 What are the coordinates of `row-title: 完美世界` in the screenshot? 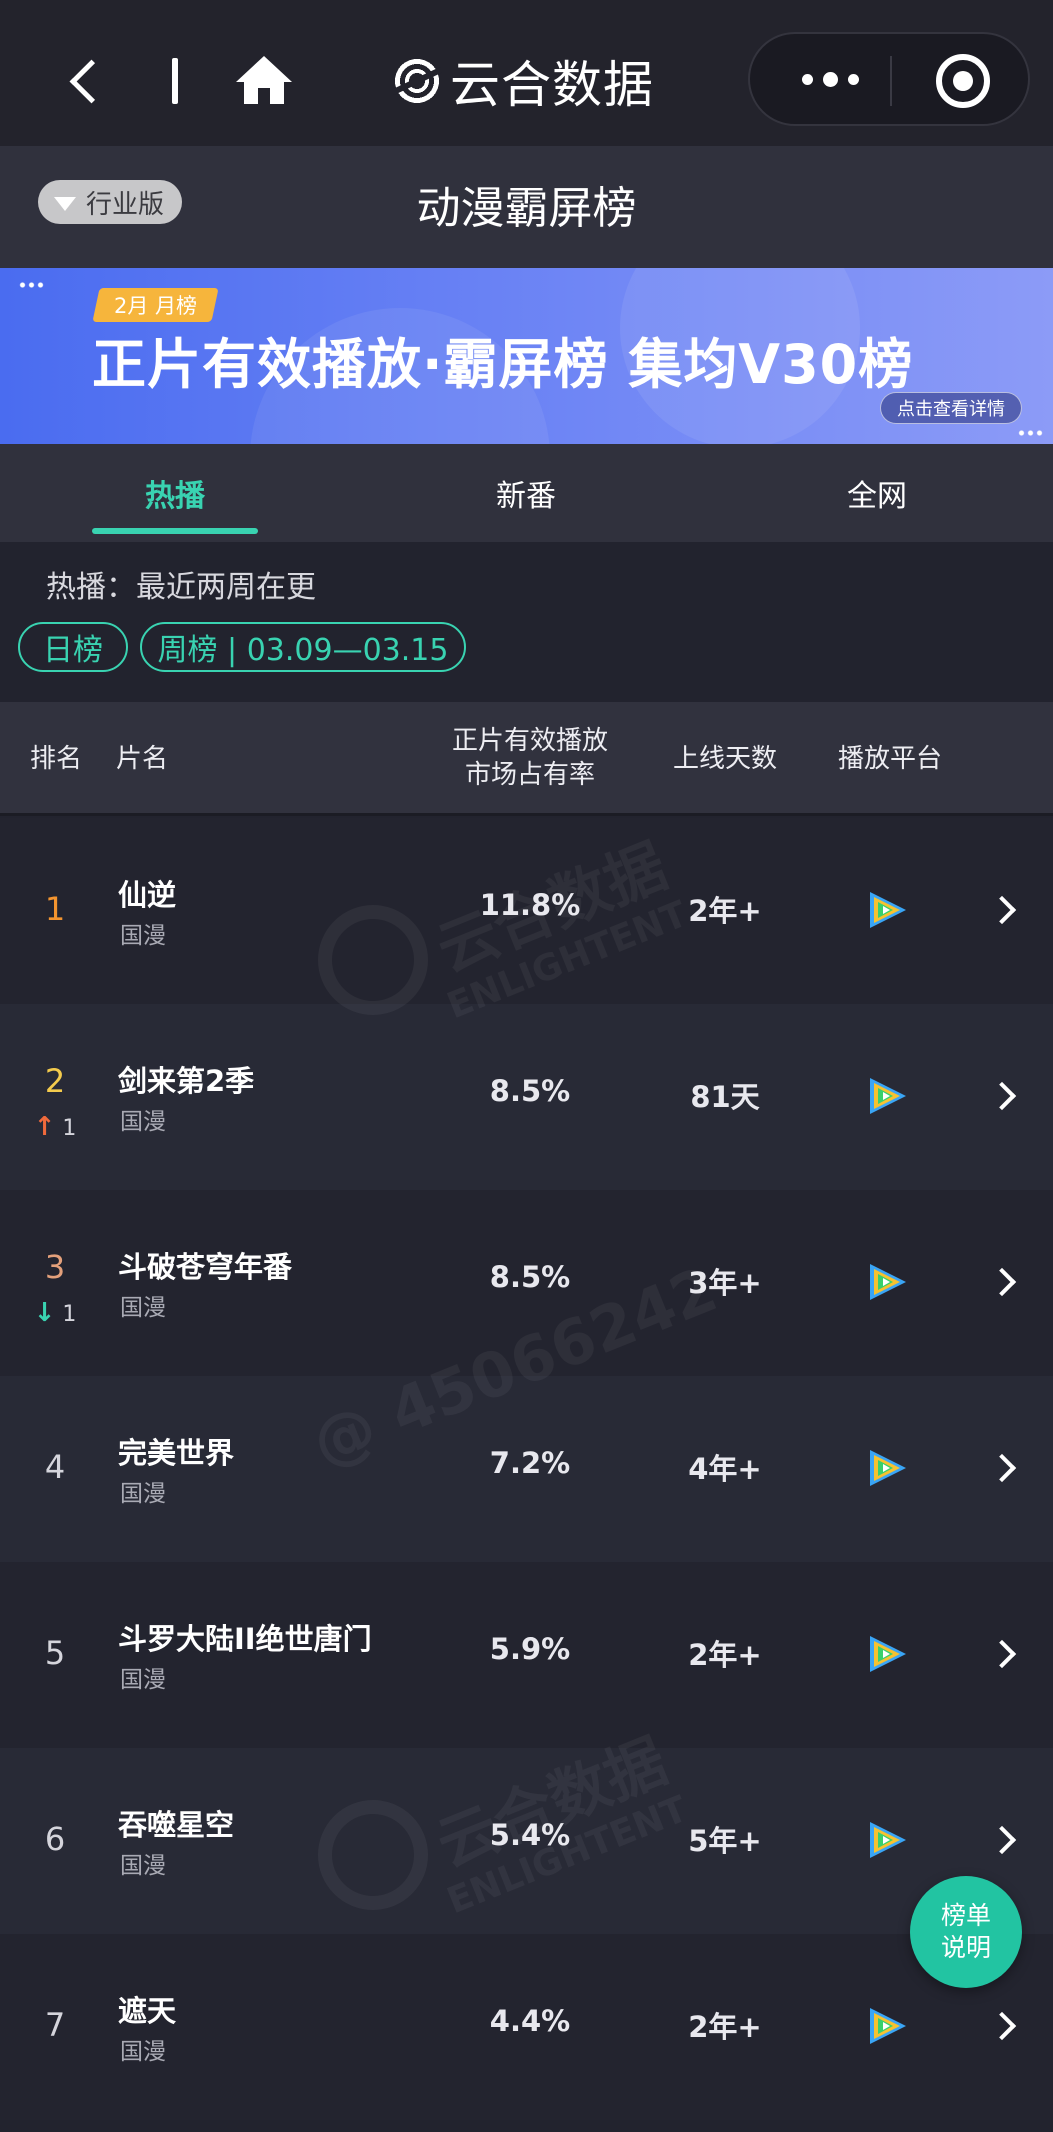 It's located at (176, 1453).